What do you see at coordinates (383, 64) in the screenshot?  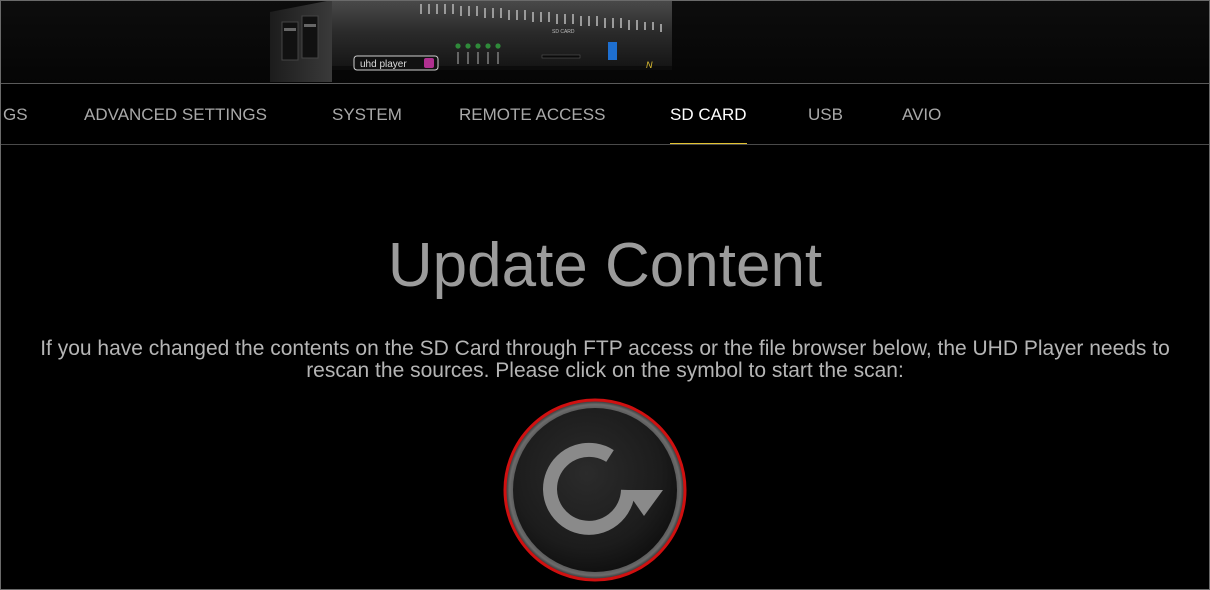 I see `device-brand-label: uhd player` at bounding box center [383, 64].